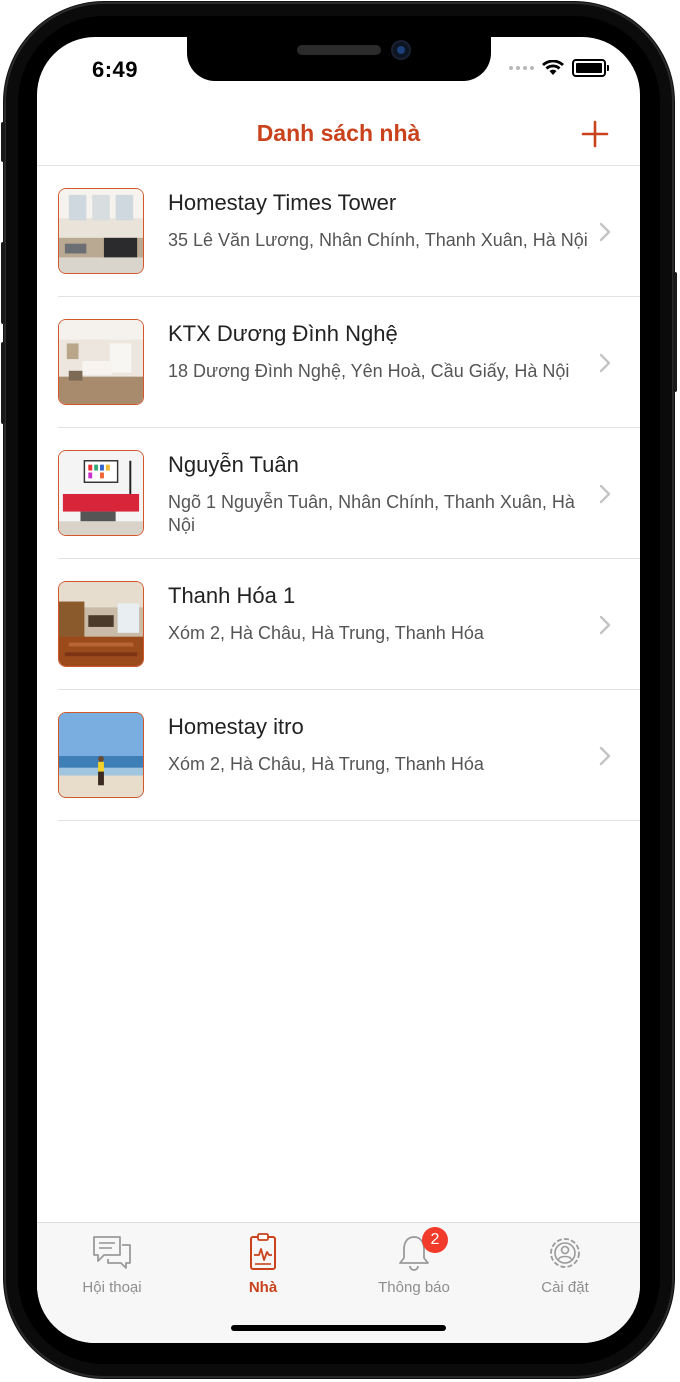  I want to click on page-title: Danh sách nhà, so click(338, 133).